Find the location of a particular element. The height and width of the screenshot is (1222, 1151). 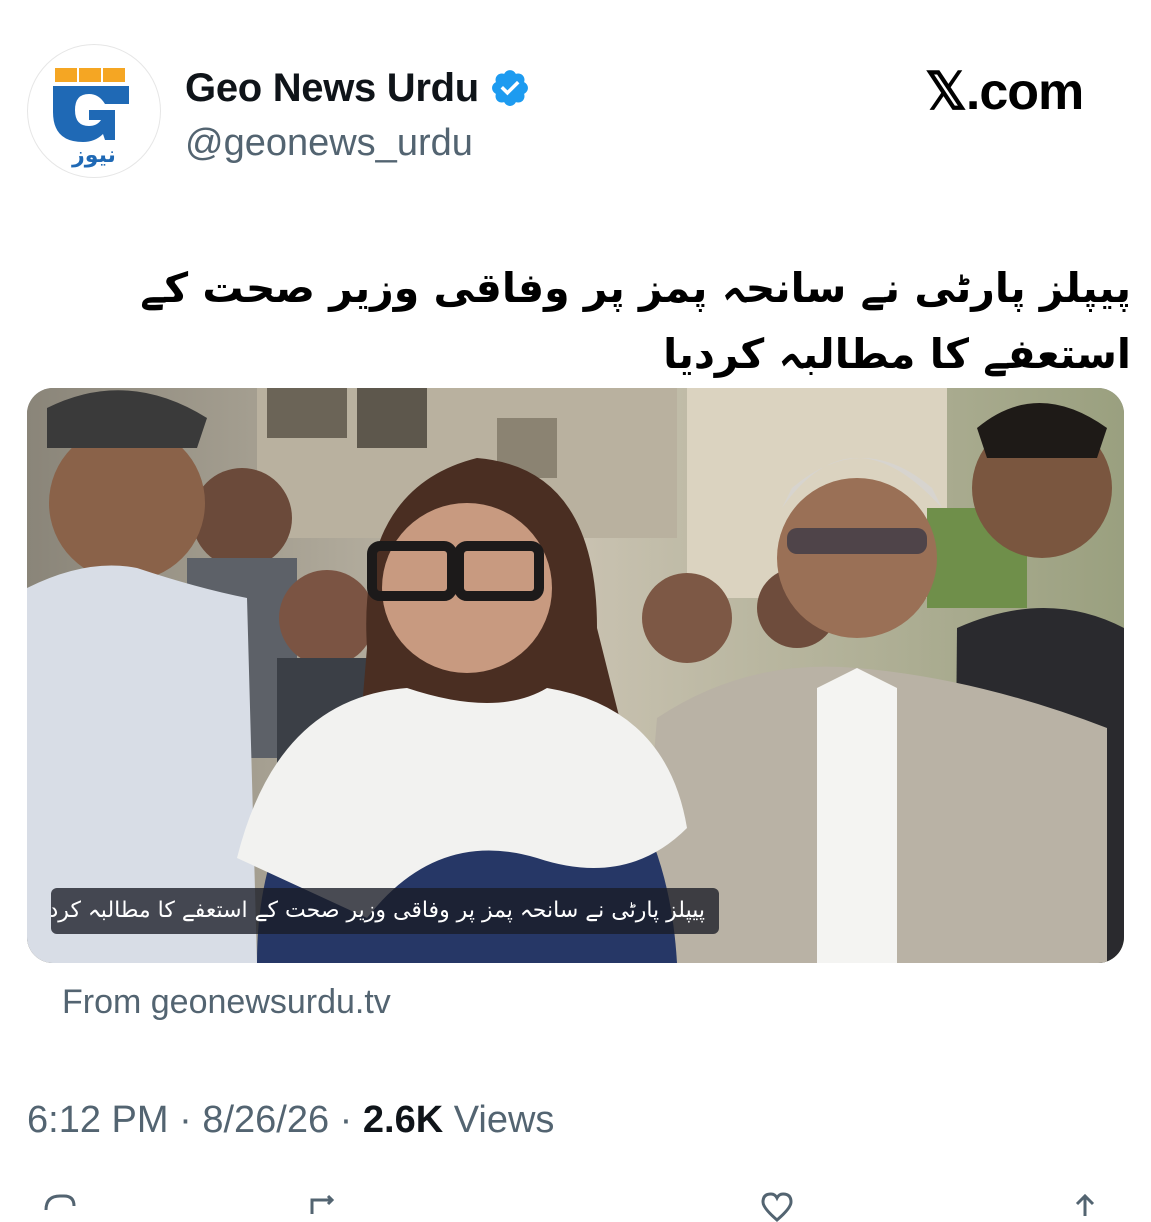

share-icon is located at coordinates (1085, 1207).